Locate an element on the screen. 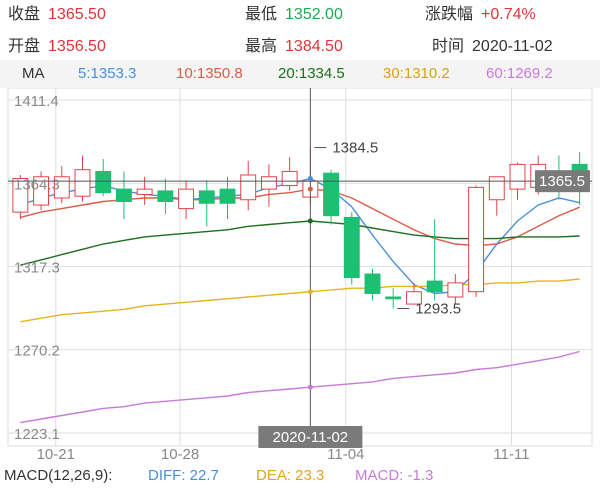 The image size is (600, 491). ma60-line is located at coordinates (300, 387).